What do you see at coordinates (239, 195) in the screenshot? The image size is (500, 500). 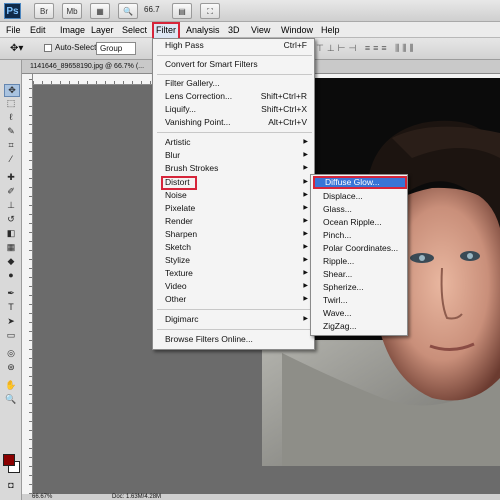 I see `menu-item-noise: Noise ▶` at bounding box center [239, 195].